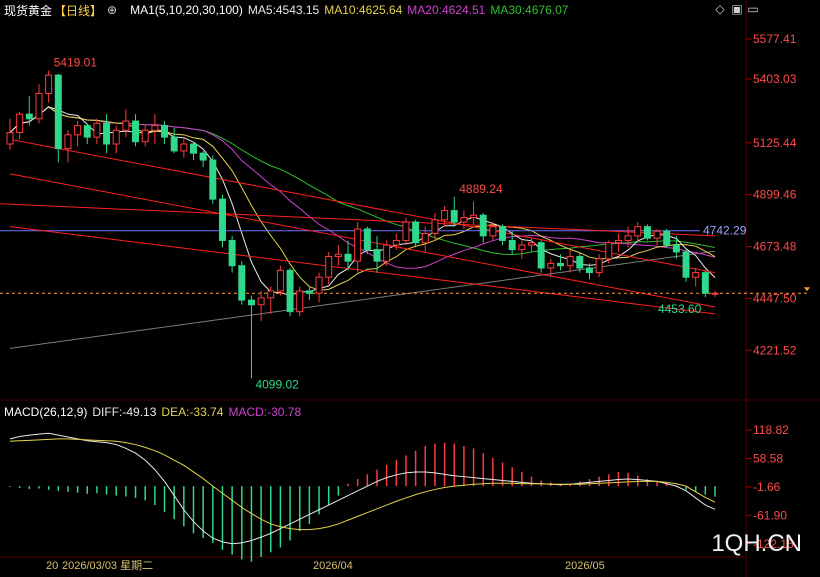  I want to click on period-label: 【日线】, so click(78, 10).